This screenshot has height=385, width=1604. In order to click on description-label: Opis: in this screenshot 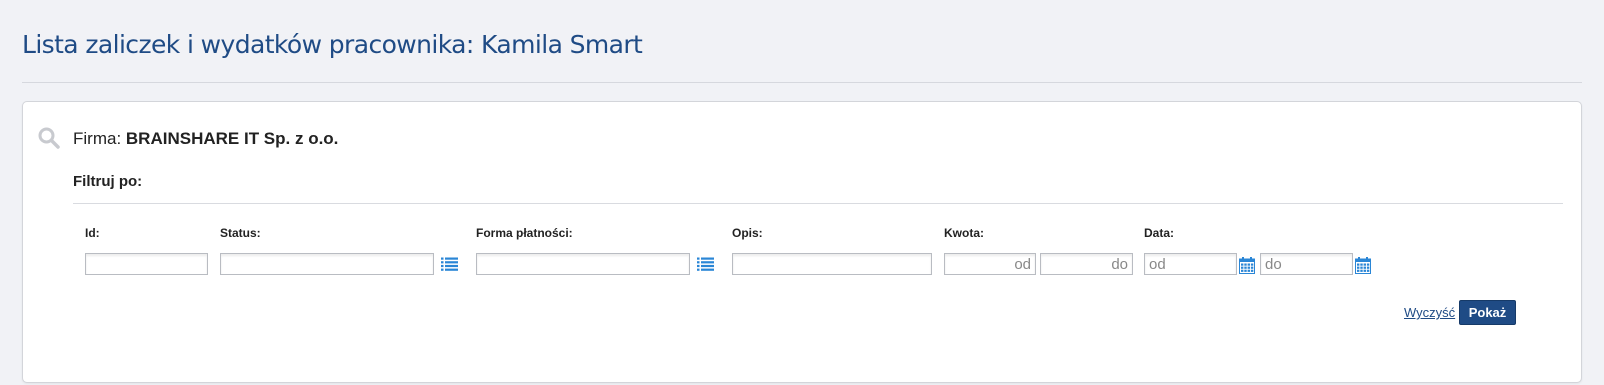, I will do `click(747, 233)`.